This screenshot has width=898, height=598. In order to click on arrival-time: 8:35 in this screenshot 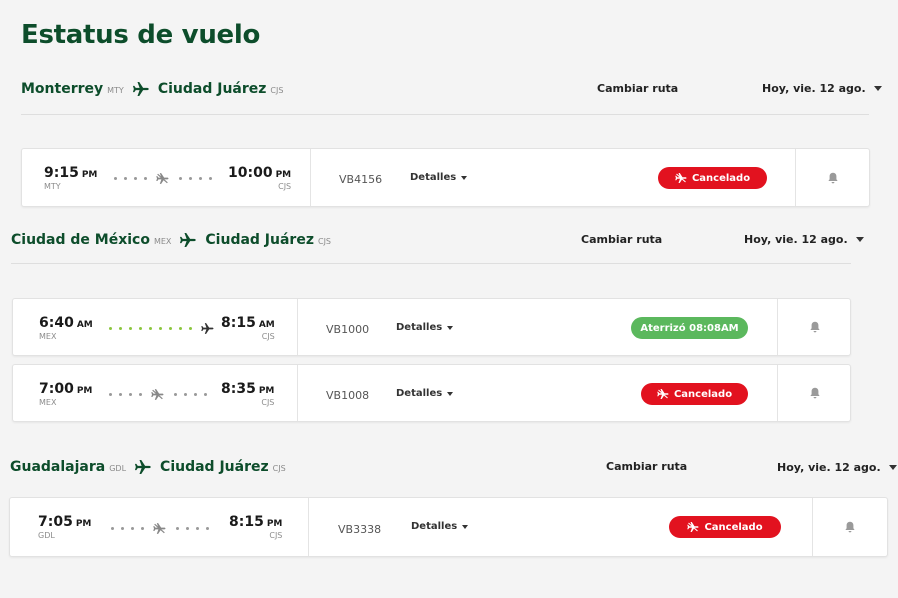, I will do `click(238, 389)`.